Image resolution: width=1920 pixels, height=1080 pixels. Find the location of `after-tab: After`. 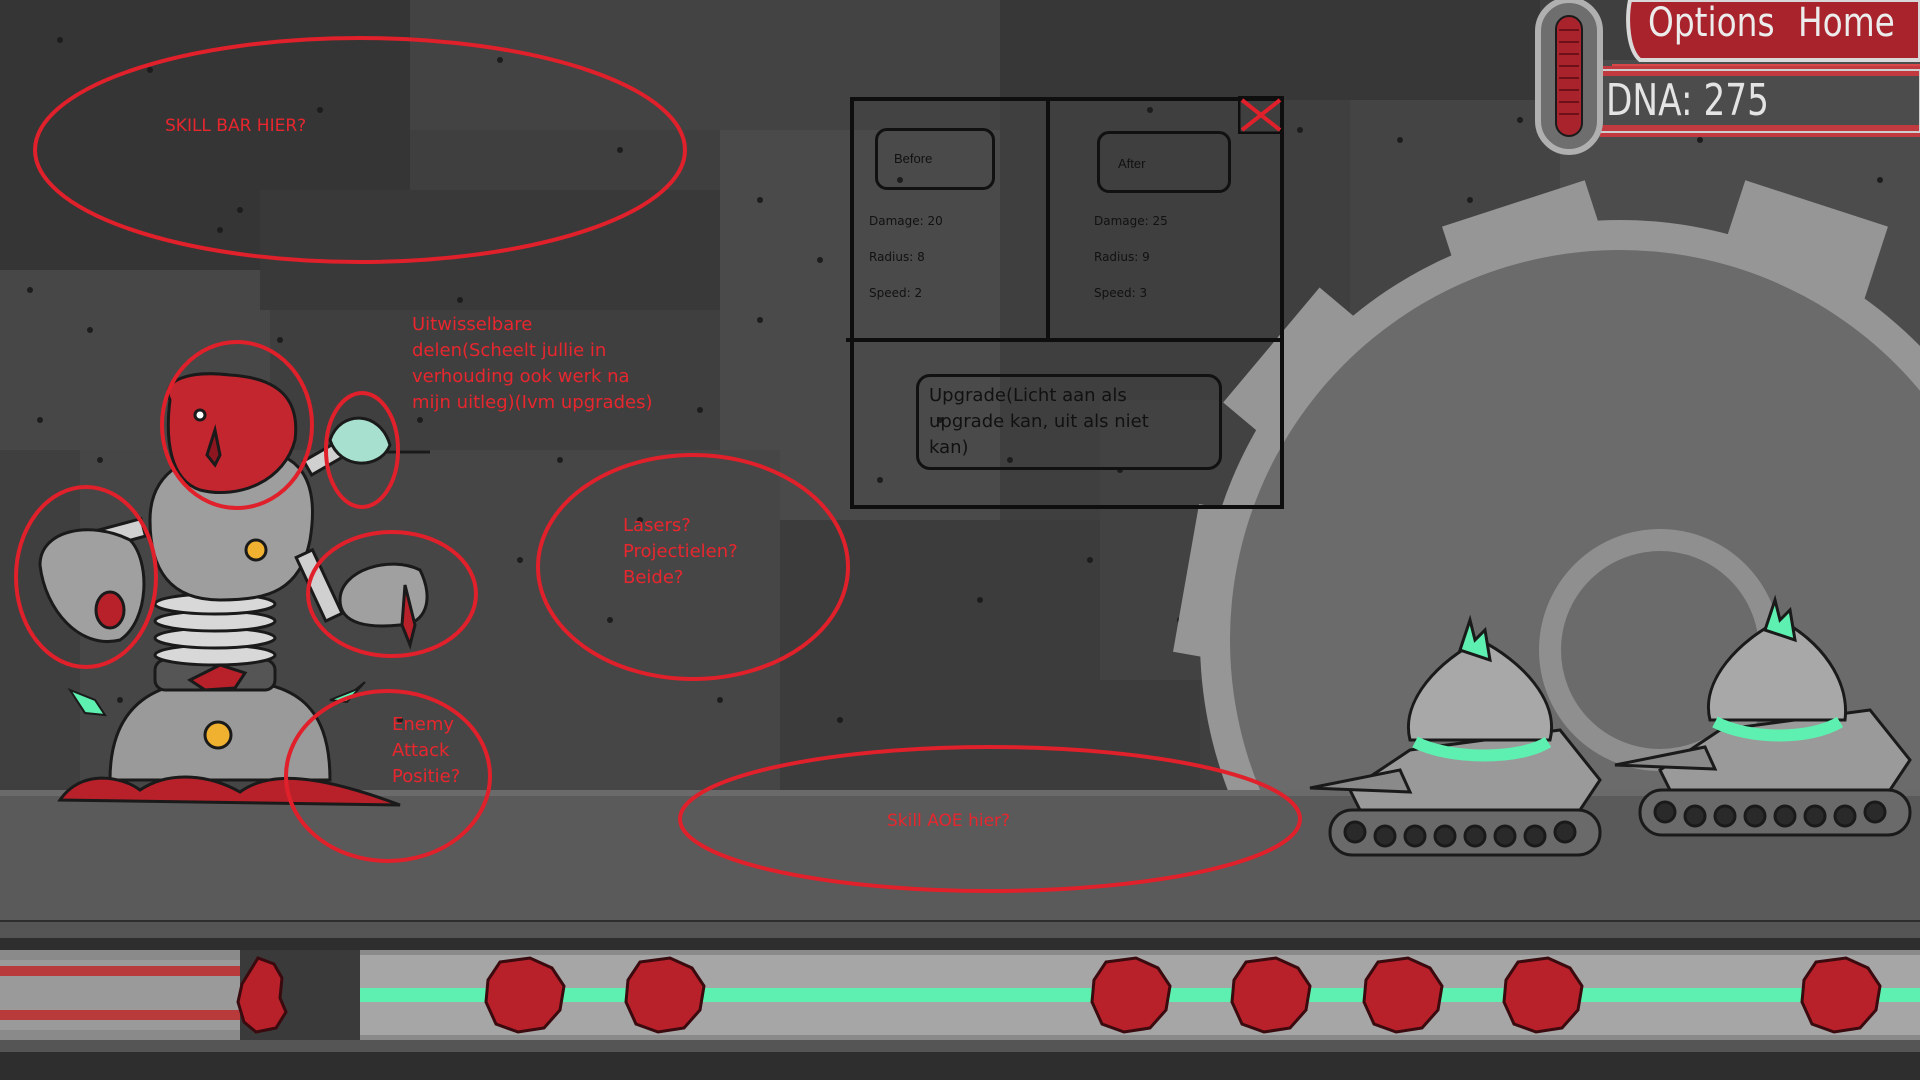

after-tab: After is located at coordinates (1164, 162).